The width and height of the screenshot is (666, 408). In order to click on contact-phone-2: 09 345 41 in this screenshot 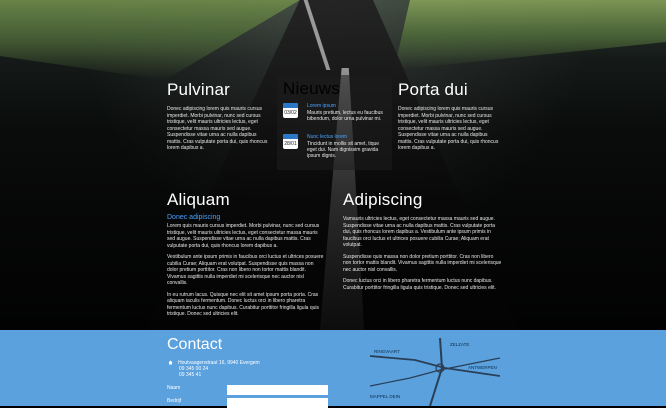, I will do `click(190, 375)`.